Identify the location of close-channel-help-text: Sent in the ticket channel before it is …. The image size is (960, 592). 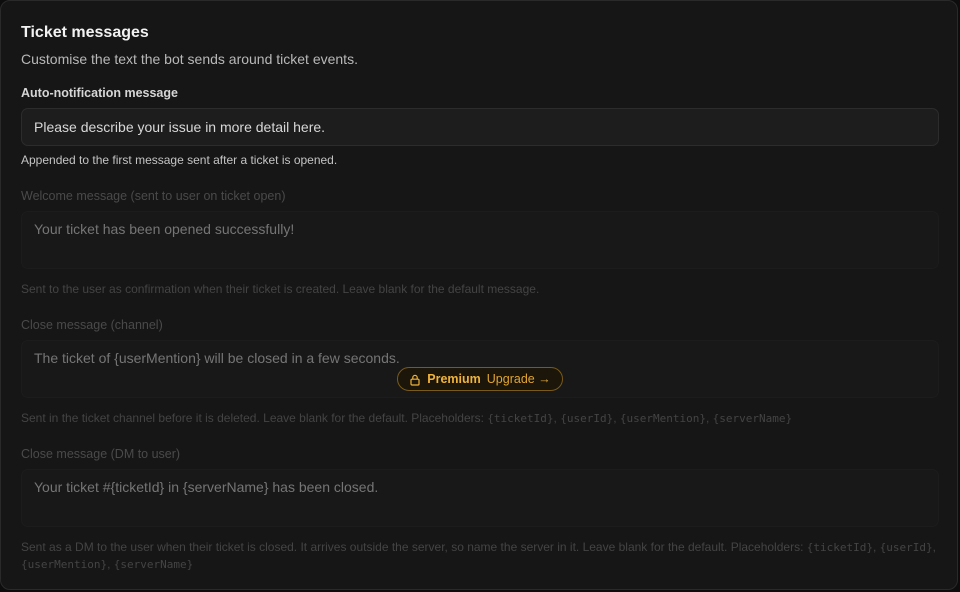
(254, 418).